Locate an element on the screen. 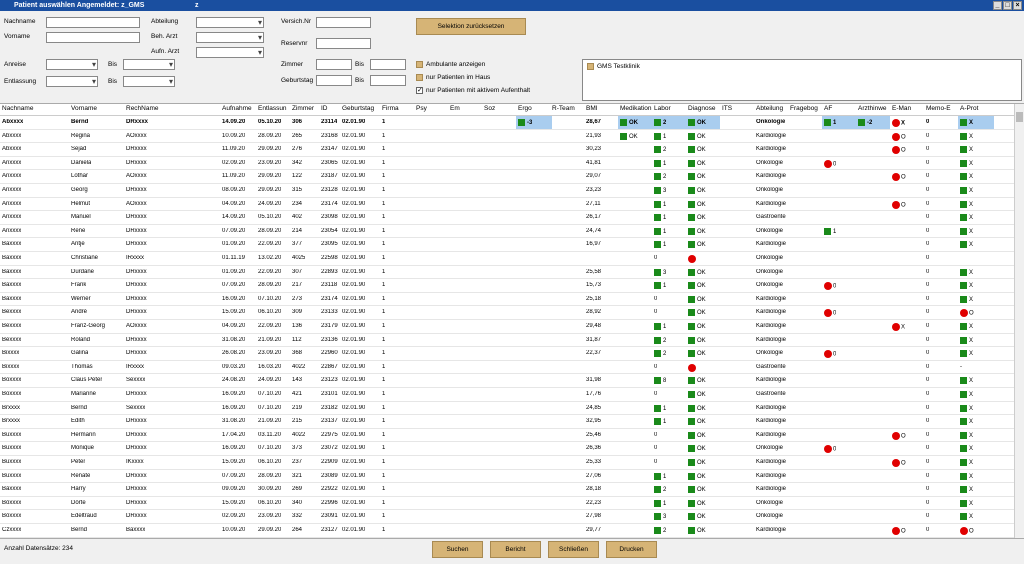  versich-input is located at coordinates (343, 22).